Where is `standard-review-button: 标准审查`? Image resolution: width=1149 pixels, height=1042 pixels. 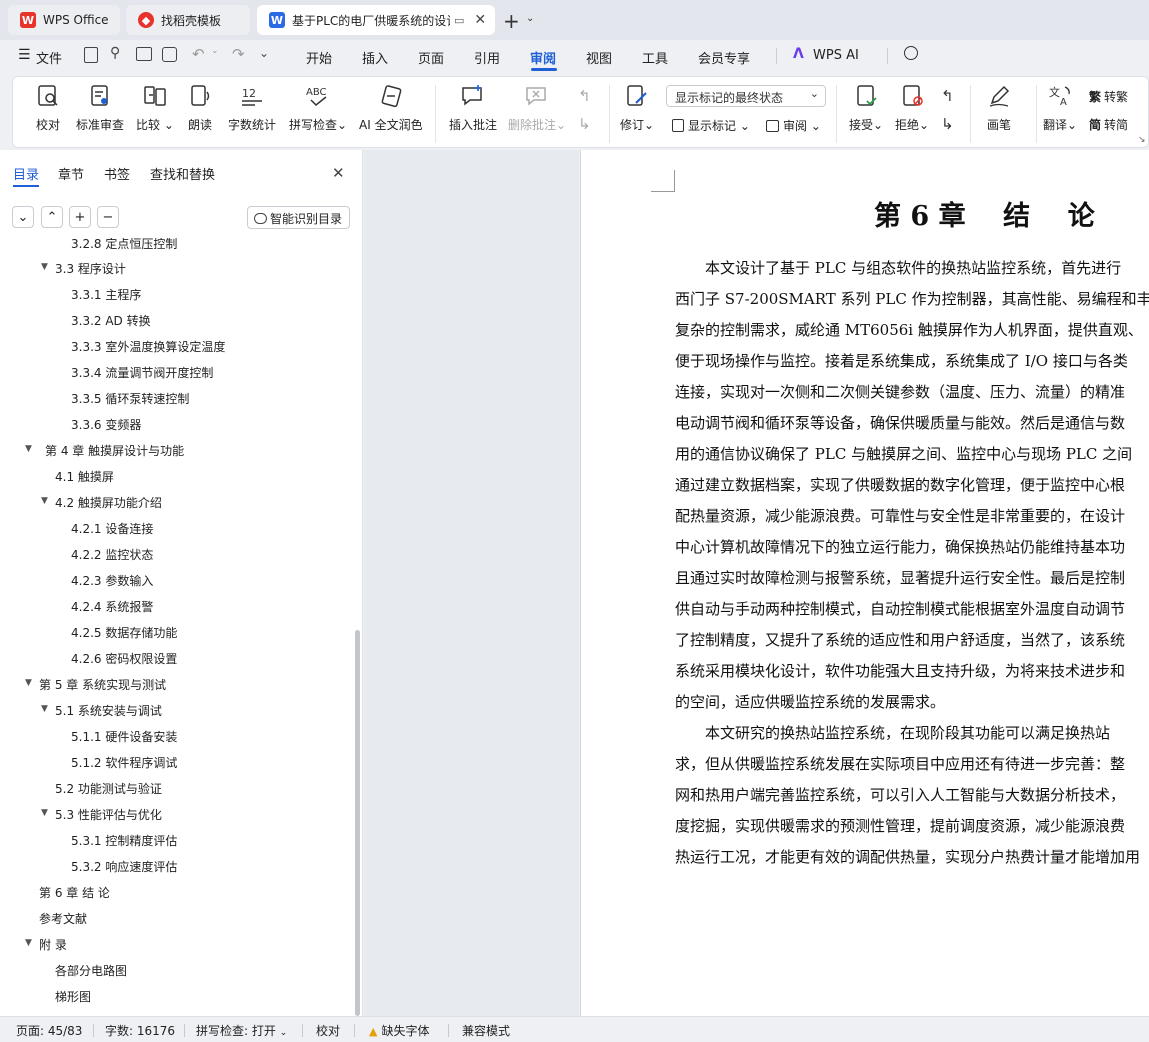
standard-review-button: 标准审查 is located at coordinates (100, 108).